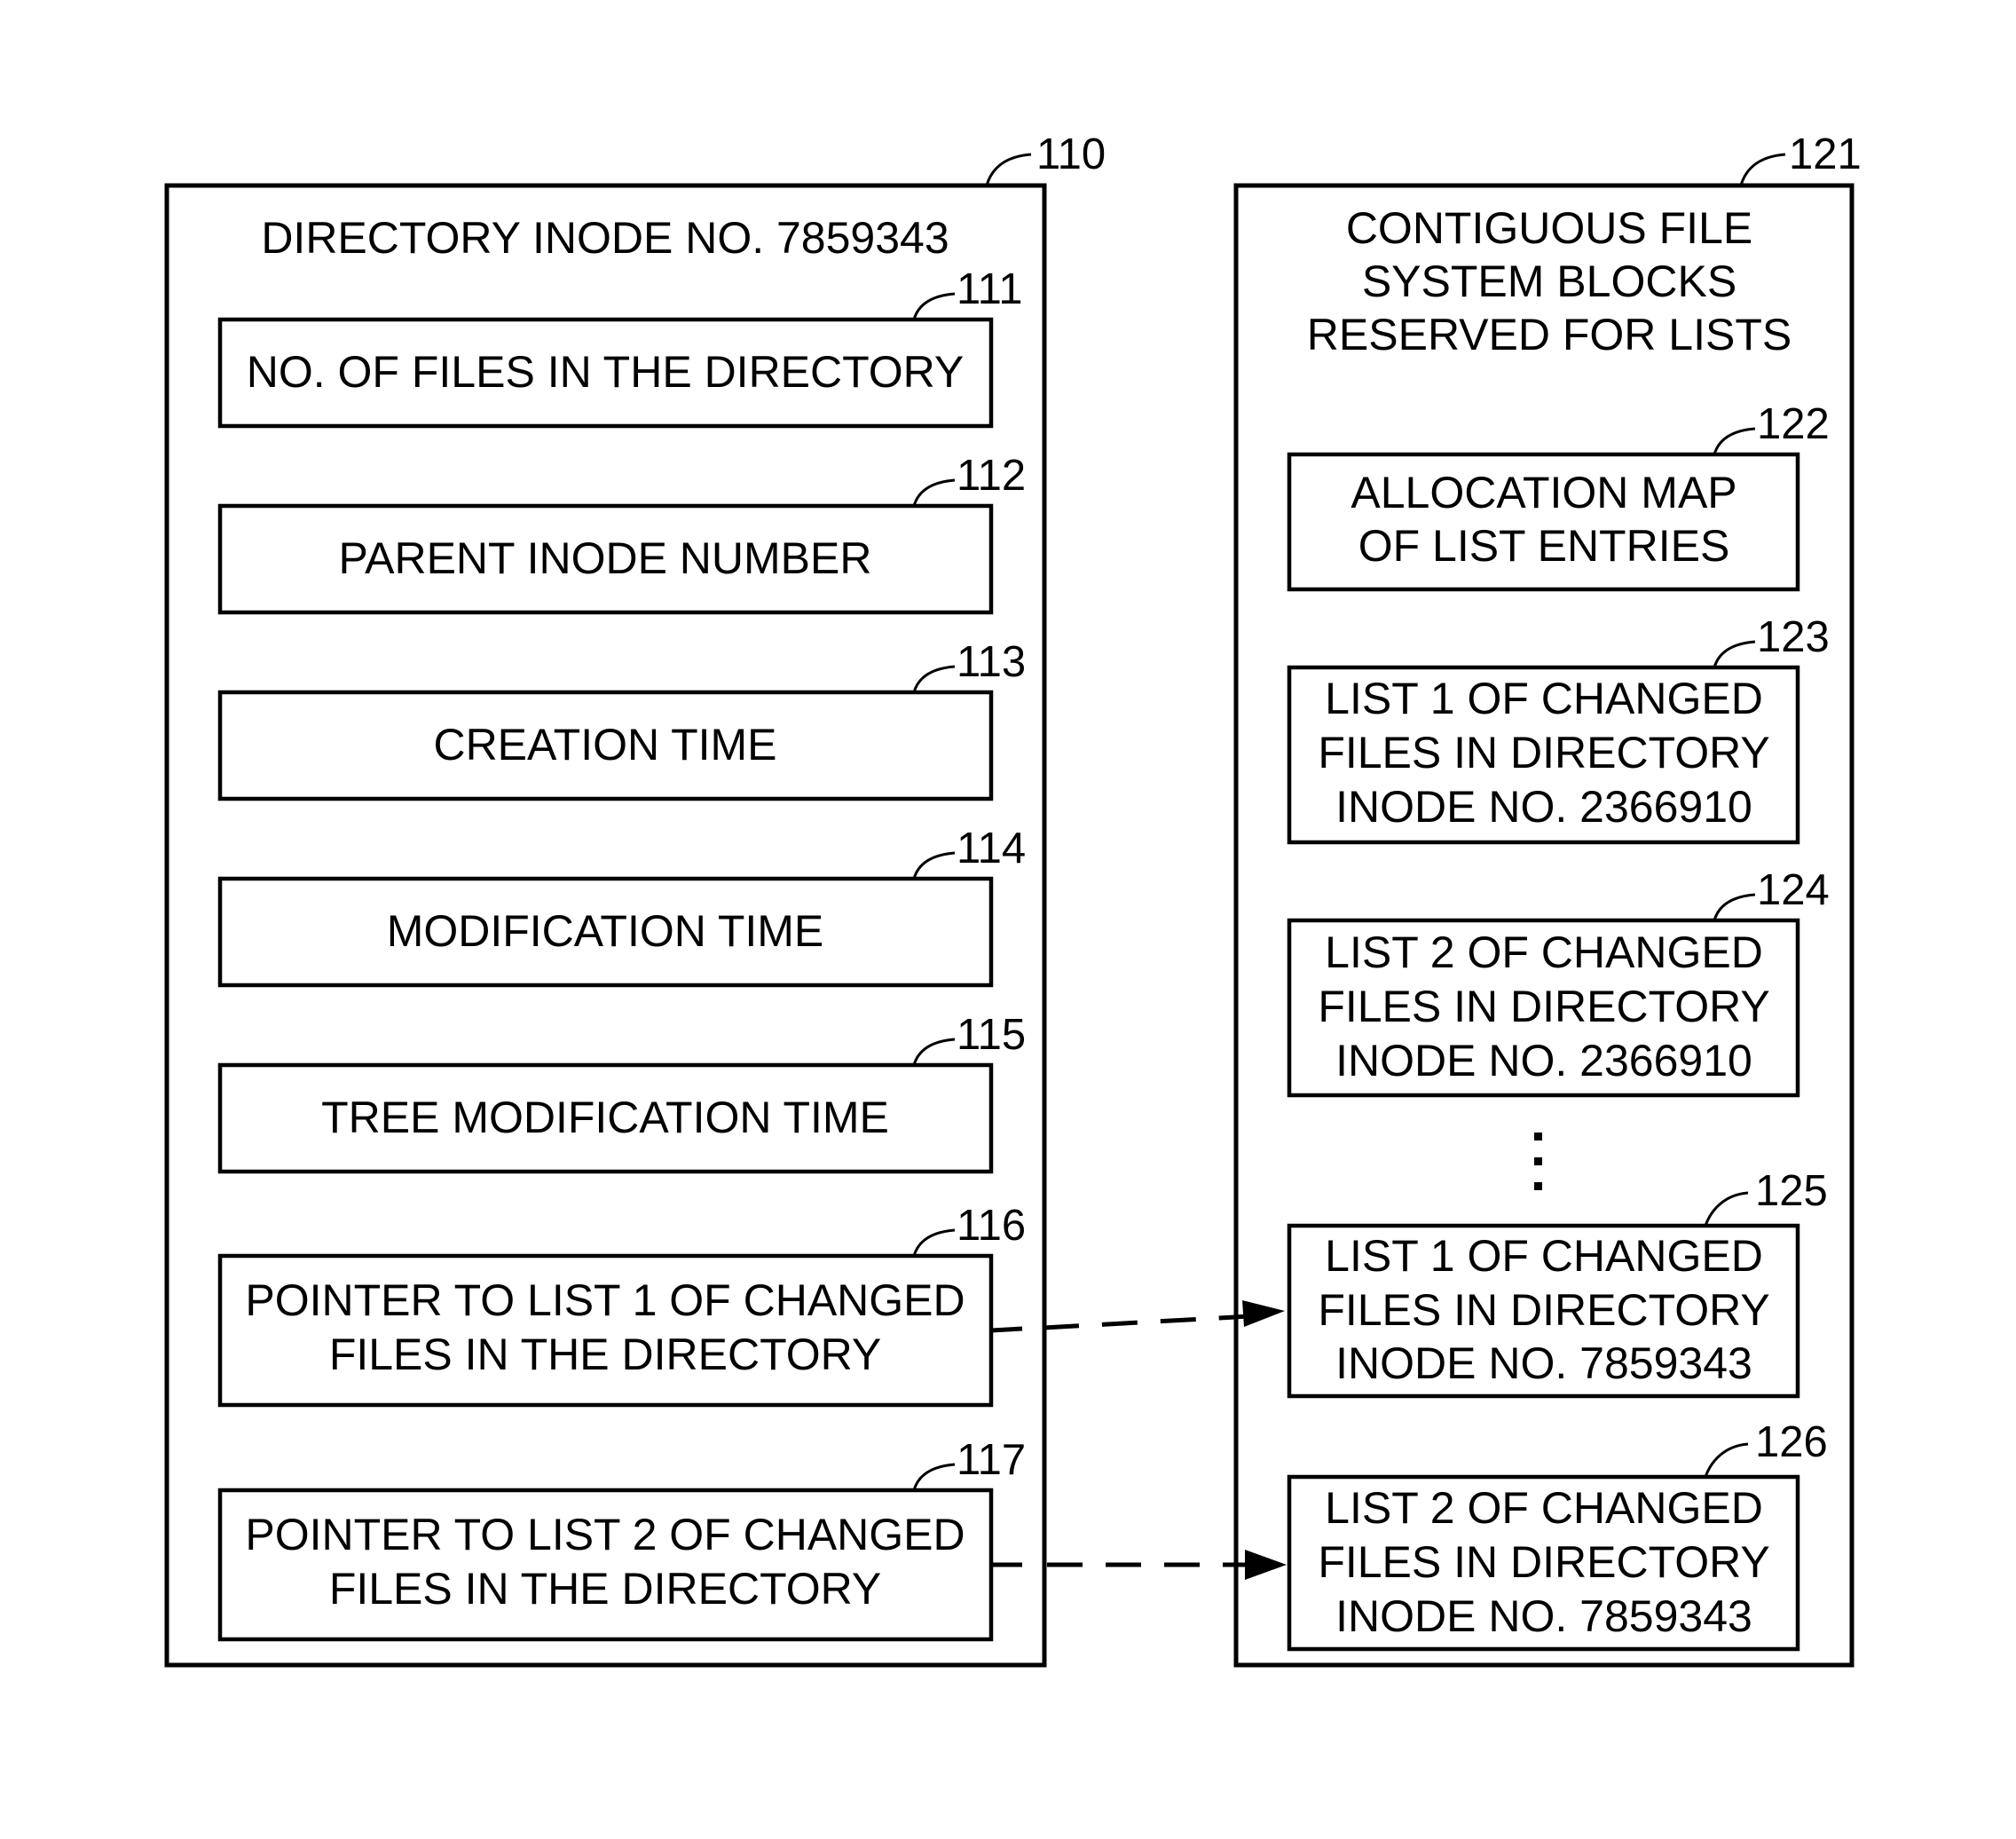 This screenshot has height=1839, width=2016. Describe the element at coordinates (604, 745) in the screenshot. I see `field-label: CREATION TIME` at that location.